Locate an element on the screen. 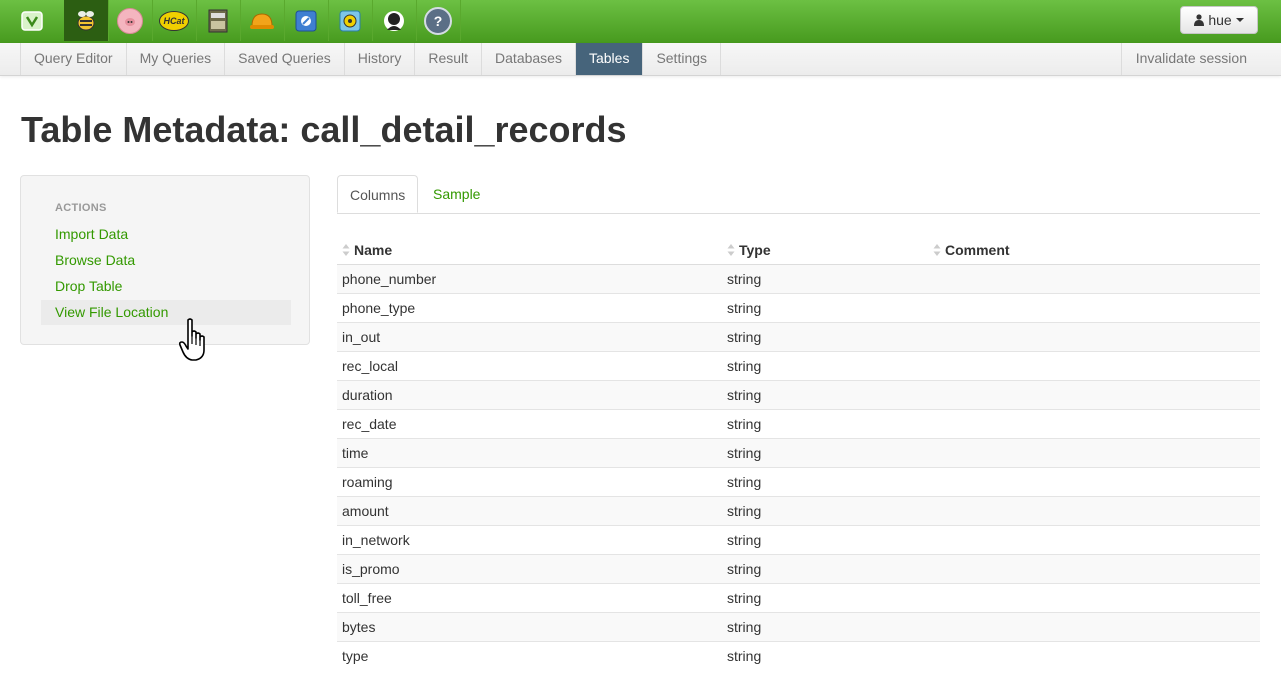 The width and height of the screenshot is (1281, 679). table-row: time string is located at coordinates (798, 453).